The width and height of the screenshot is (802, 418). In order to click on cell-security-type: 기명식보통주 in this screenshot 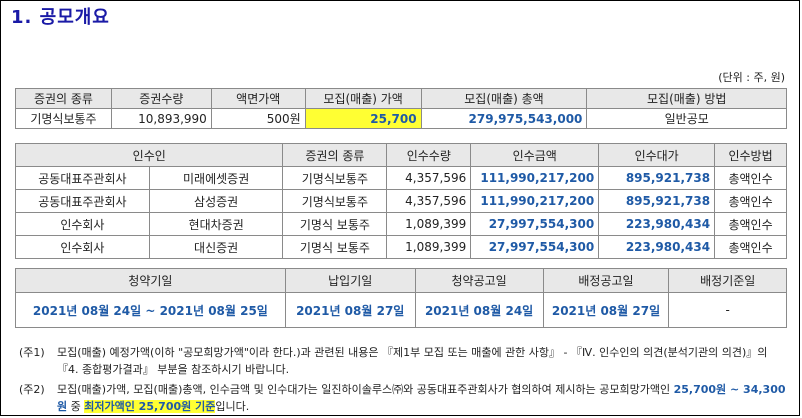, I will do `click(63, 118)`.